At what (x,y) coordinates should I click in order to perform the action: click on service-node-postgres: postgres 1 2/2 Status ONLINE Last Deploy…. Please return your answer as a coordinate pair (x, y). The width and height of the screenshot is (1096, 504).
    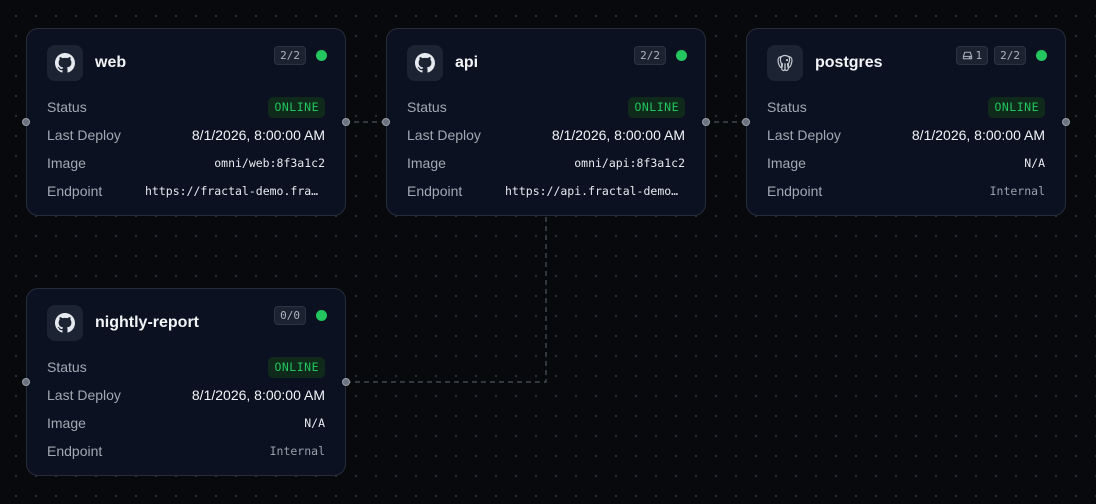
    Looking at the image, I should click on (906, 122).